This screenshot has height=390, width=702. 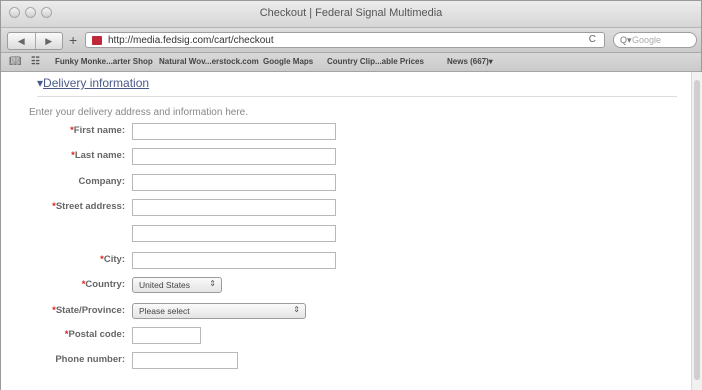 What do you see at coordinates (357, 96) in the screenshot?
I see `section-divider` at bounding box center [357, 96].